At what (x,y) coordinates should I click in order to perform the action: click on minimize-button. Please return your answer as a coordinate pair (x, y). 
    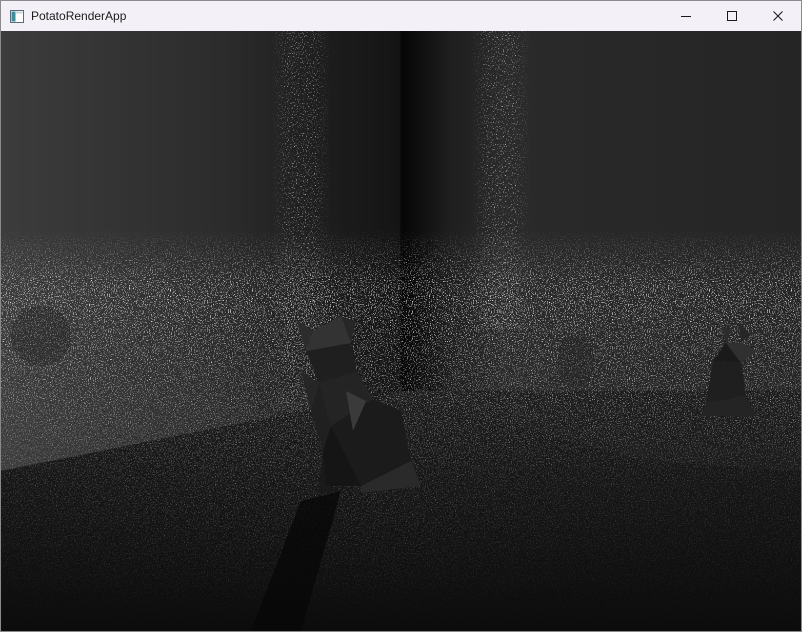
    Looking at the image, I should click on (686, 16).